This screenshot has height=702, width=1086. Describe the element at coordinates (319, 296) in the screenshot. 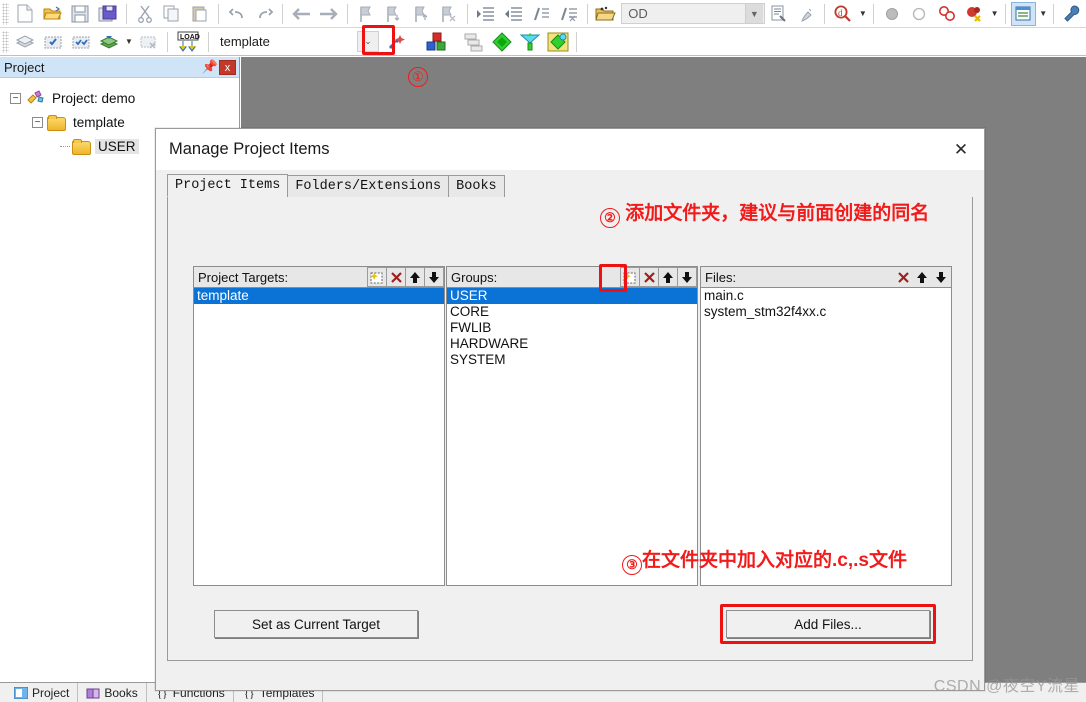

I see `list-item: template` at that location.